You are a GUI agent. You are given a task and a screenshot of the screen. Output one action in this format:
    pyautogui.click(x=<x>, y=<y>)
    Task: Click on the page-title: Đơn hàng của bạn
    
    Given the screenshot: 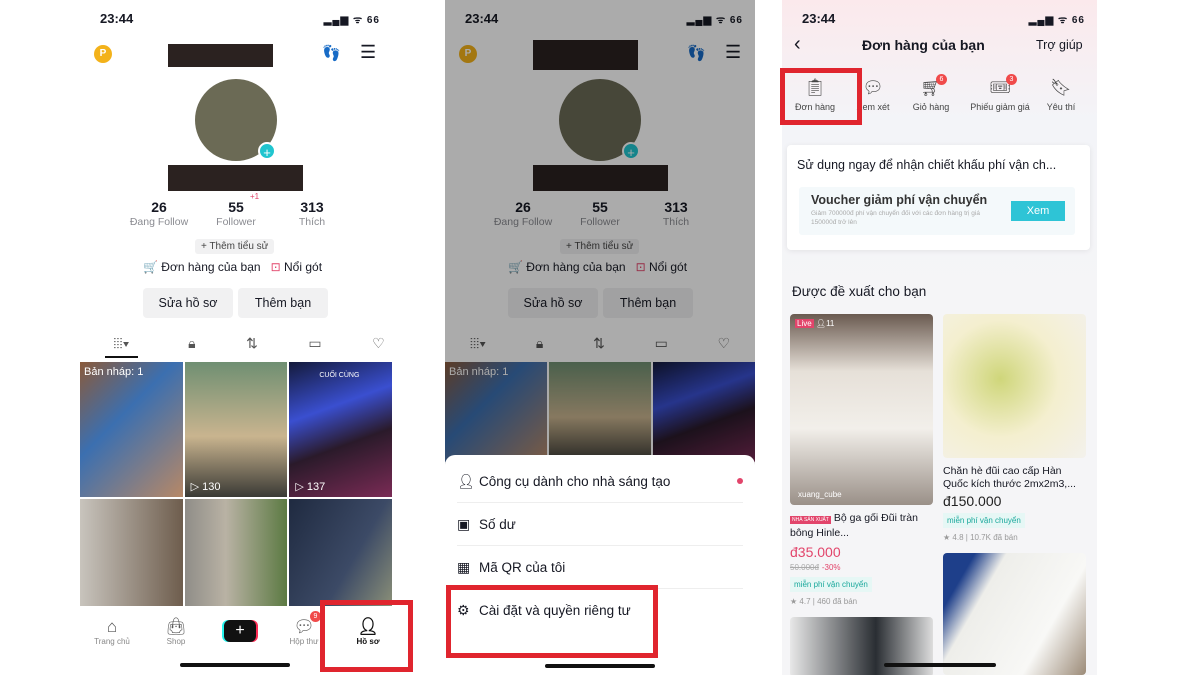 What is the action you would take?
    pyautogui.click(x=923, y=45)
    